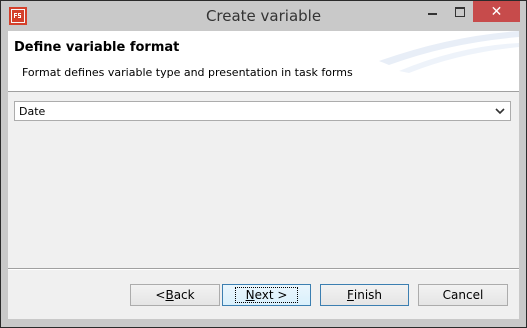 The image size is (527, 328). I want to click on footer-separator-highlight, so click(263, 269).